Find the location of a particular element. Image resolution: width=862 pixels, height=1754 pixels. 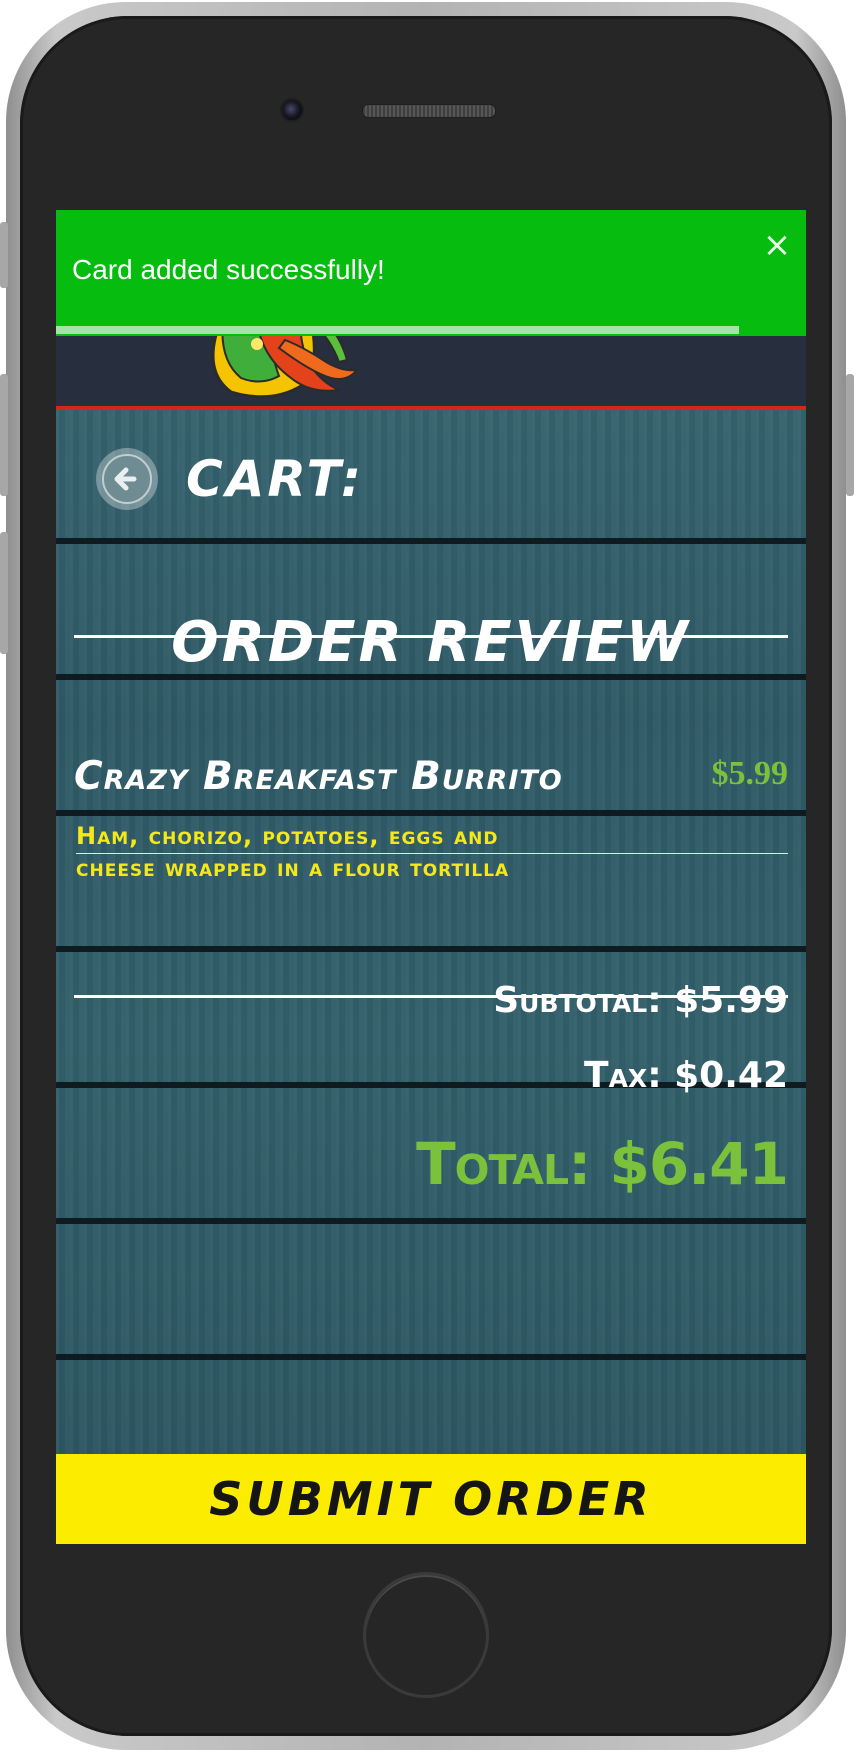

submit-order-button: Submit Order is located at coordinates (431, 1499).